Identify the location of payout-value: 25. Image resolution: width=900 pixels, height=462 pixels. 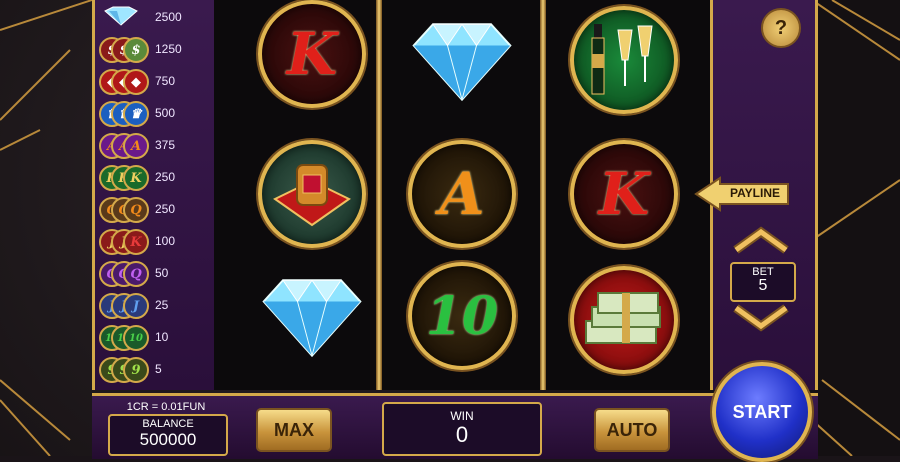
(162, 305).